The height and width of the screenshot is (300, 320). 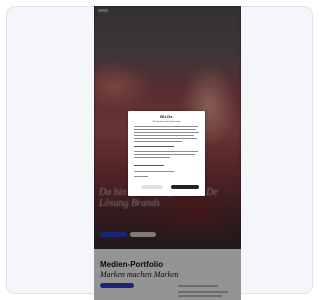 What do you see at coordinates (166, 122) in the screenshot?
I see `consent-title: Wir brauchen Ihre Zustimmung` at bounding box center [166, 122].